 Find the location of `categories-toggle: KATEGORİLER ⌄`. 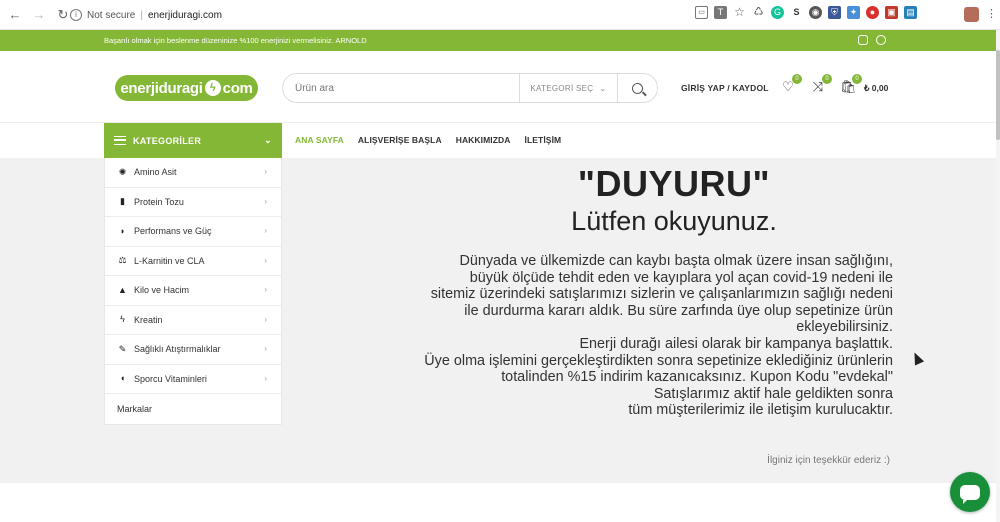

categories-toggle: KATEGORİLER ⌄ is located at coordinates (193, 140).